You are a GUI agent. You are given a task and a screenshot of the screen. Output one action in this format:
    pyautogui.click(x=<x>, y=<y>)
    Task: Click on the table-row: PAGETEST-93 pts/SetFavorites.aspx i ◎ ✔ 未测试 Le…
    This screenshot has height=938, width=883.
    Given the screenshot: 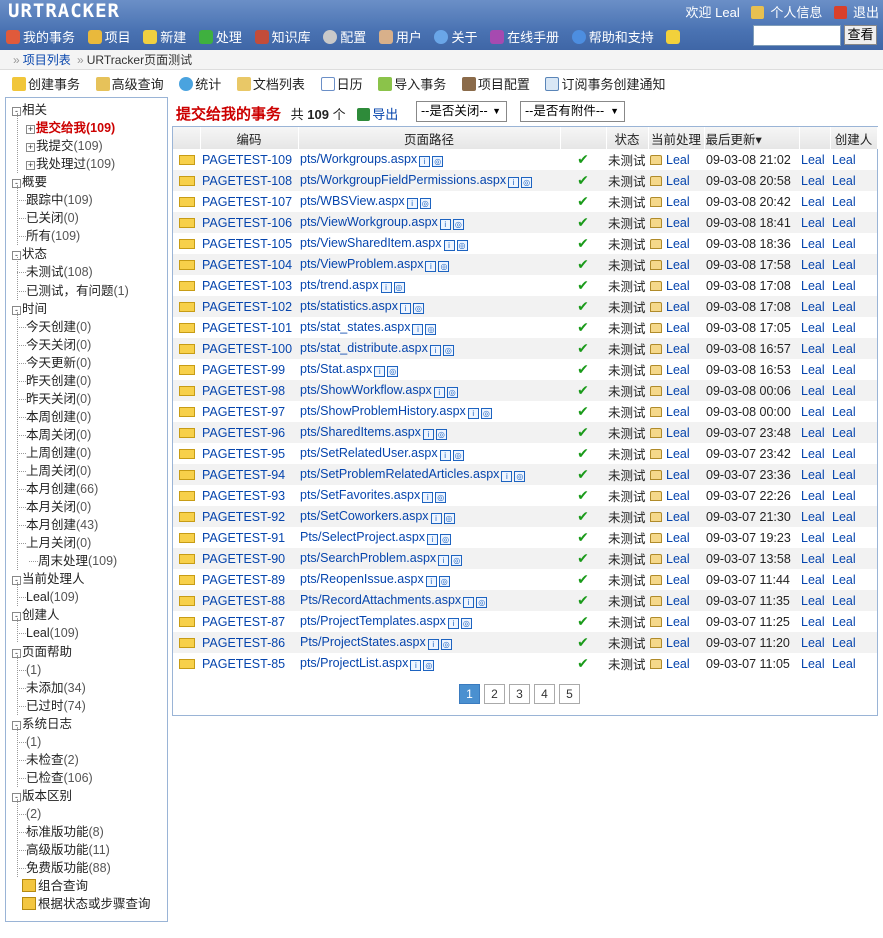 What is the action you would take?
    pyautogui.click(x=525, y=495)
    